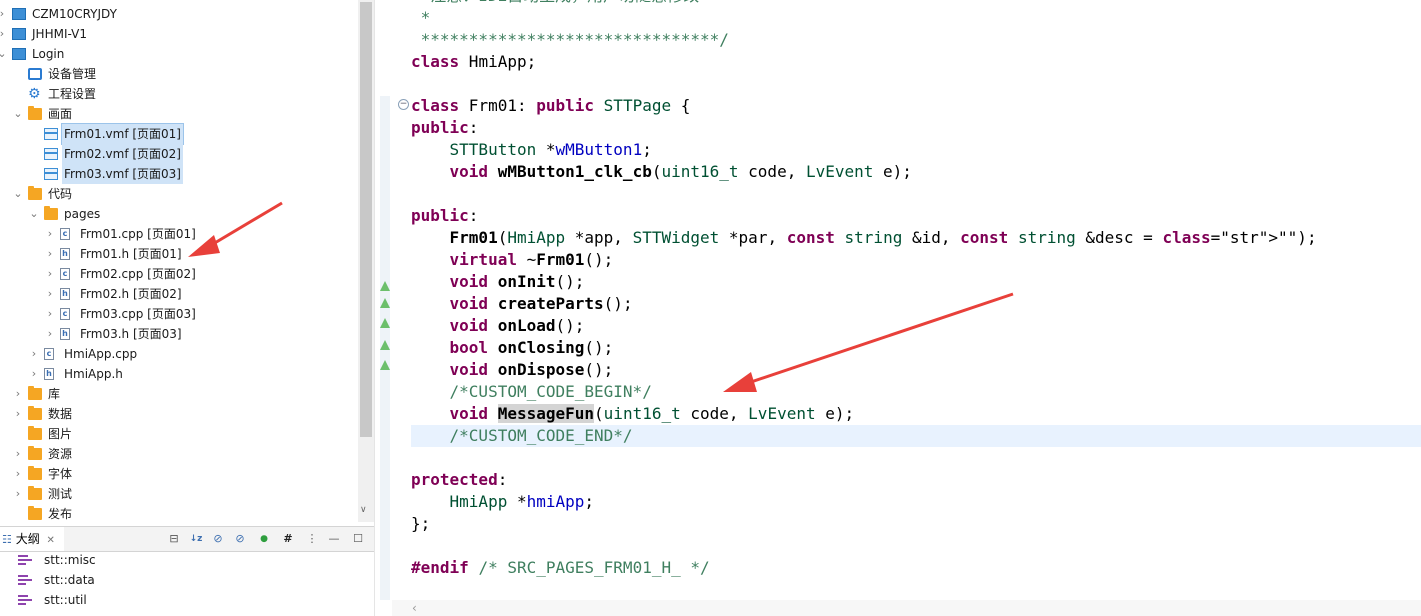  Describe the element at coordinates (179, 294) in the screenshot. I see `tree-item: › h Frm02.h [页面02]` at that location.